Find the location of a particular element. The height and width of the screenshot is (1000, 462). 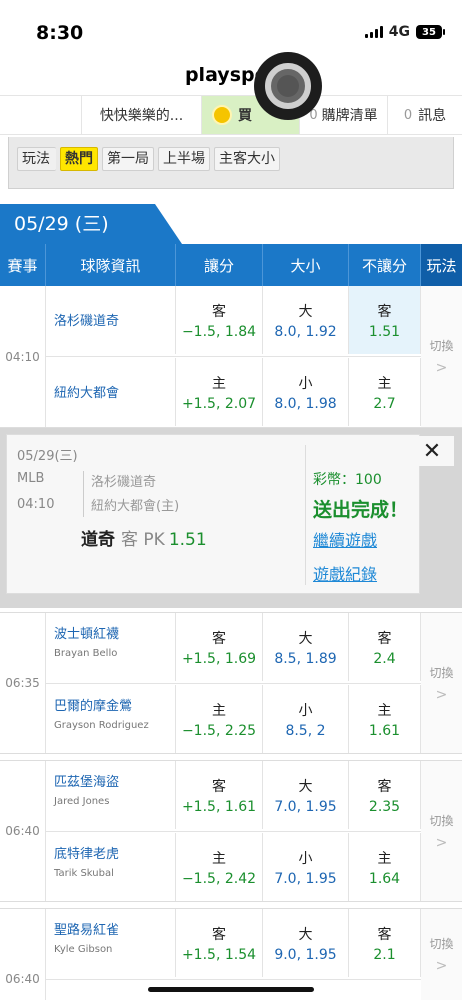

nav-messages: 0 訊息 is located at coordinates (425, 115).